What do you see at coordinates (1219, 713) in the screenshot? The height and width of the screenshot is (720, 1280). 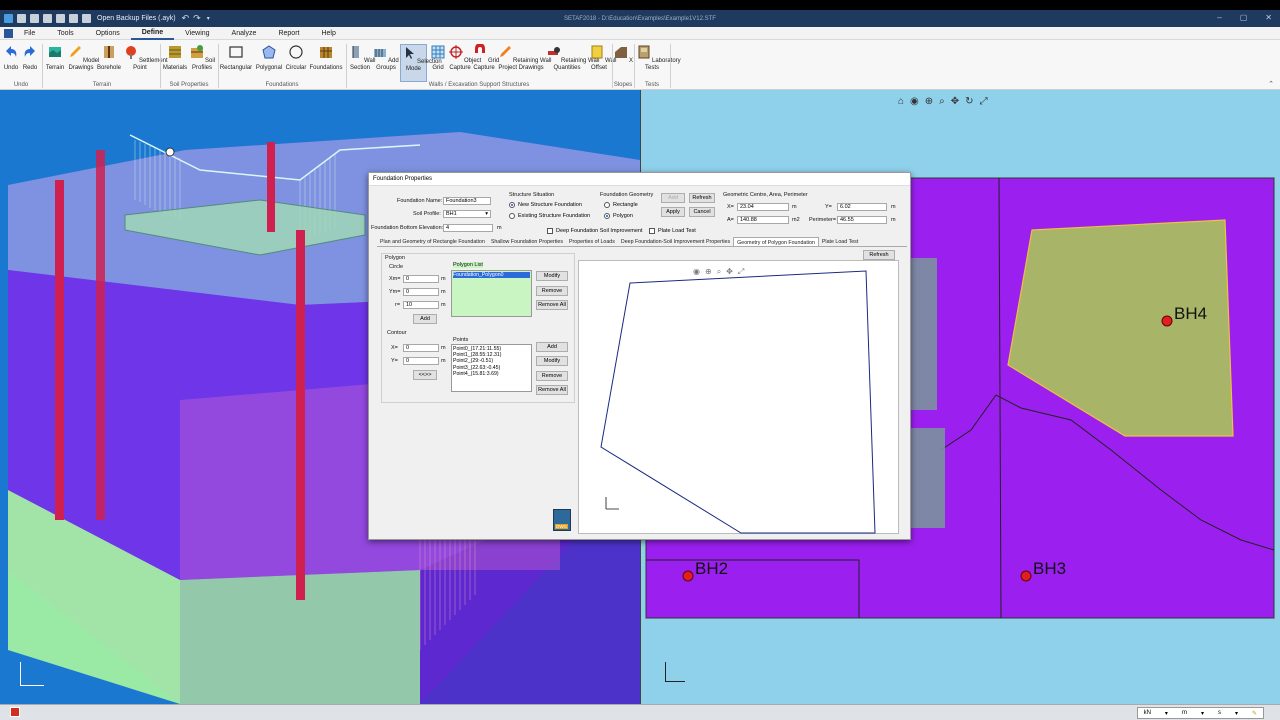 I see `time-unit: s` at bounding box center [1219, 713].